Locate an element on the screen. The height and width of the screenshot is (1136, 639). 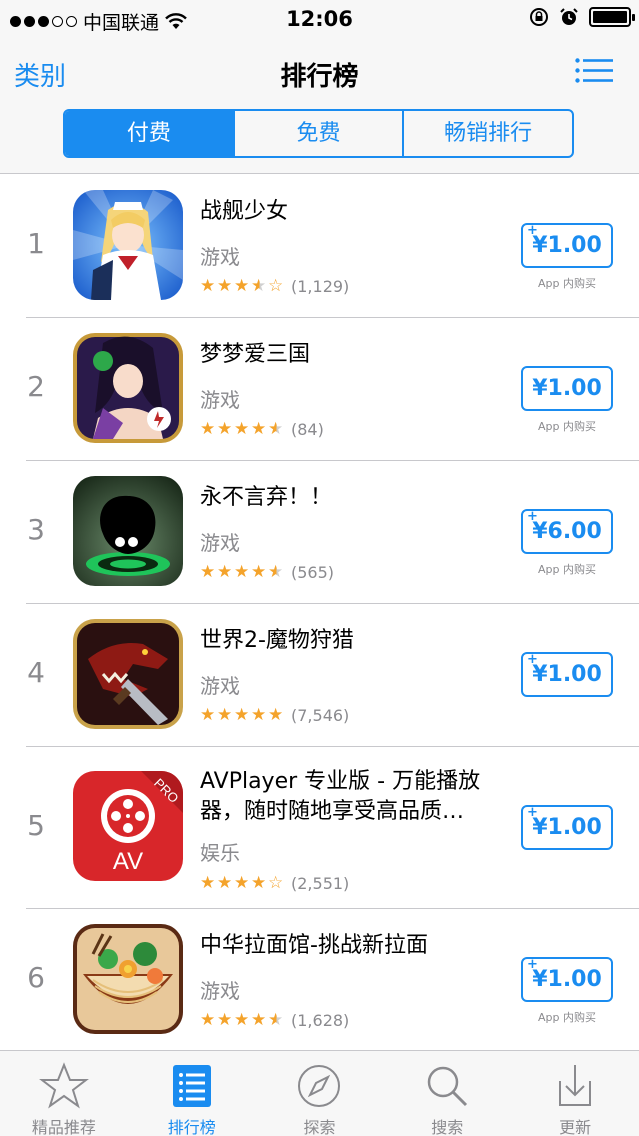
segment-paid: 付费 is located at coordinates (149, 133).